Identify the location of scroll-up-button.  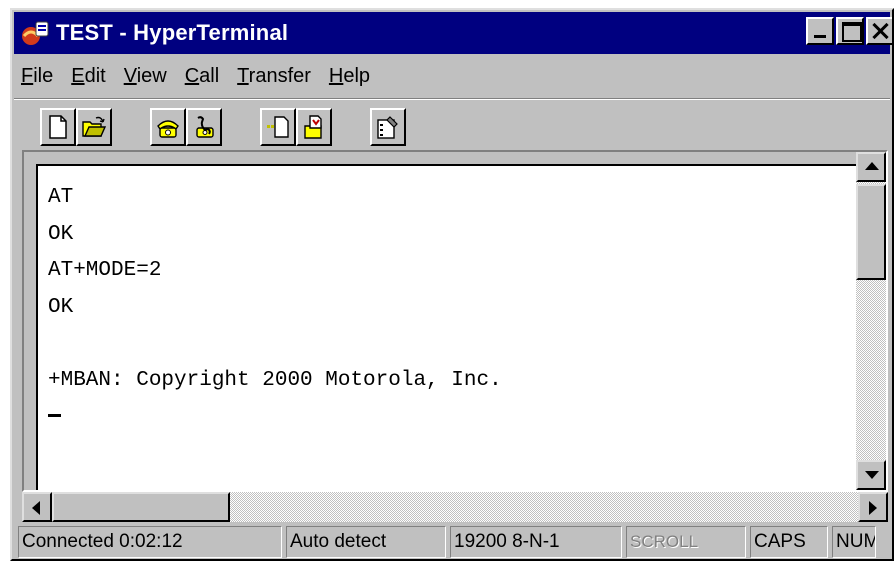
(871, 167).